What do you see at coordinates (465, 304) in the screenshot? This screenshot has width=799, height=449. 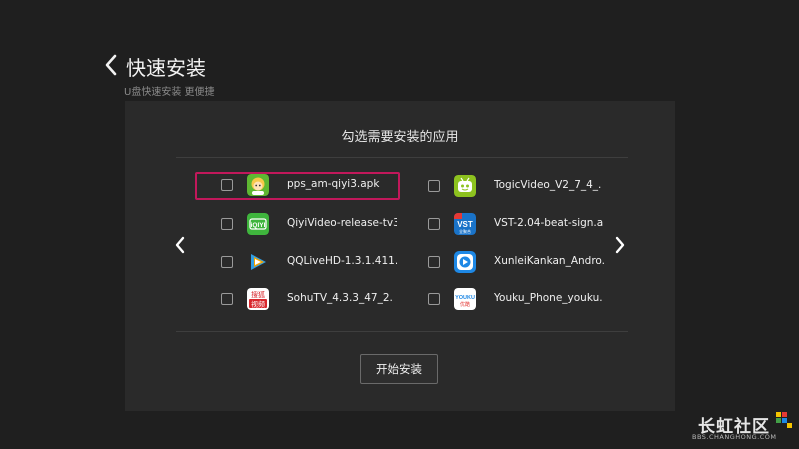 I see `youku-icon-sublabel: 优酷` at bounding box center [465, 304].